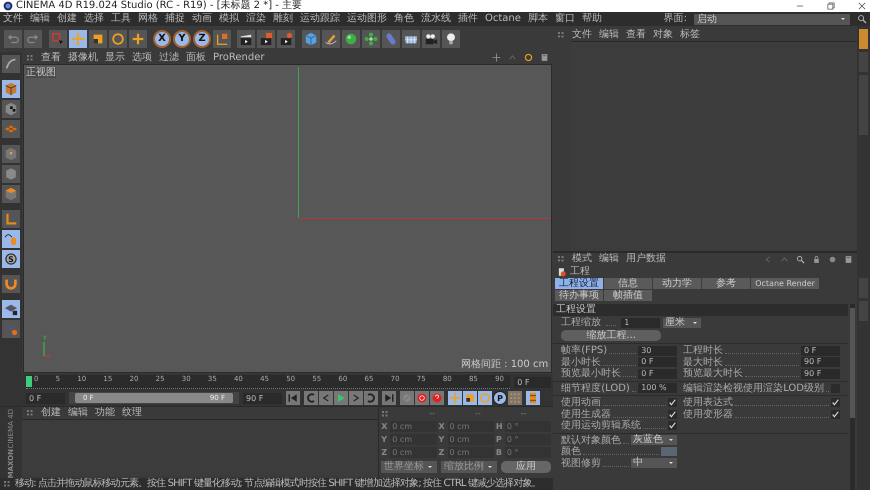  What do you see at coordinates (262, 398) in the screenshot?
I see `end-frame-field: 90 F` at bounding box center [262, 398].